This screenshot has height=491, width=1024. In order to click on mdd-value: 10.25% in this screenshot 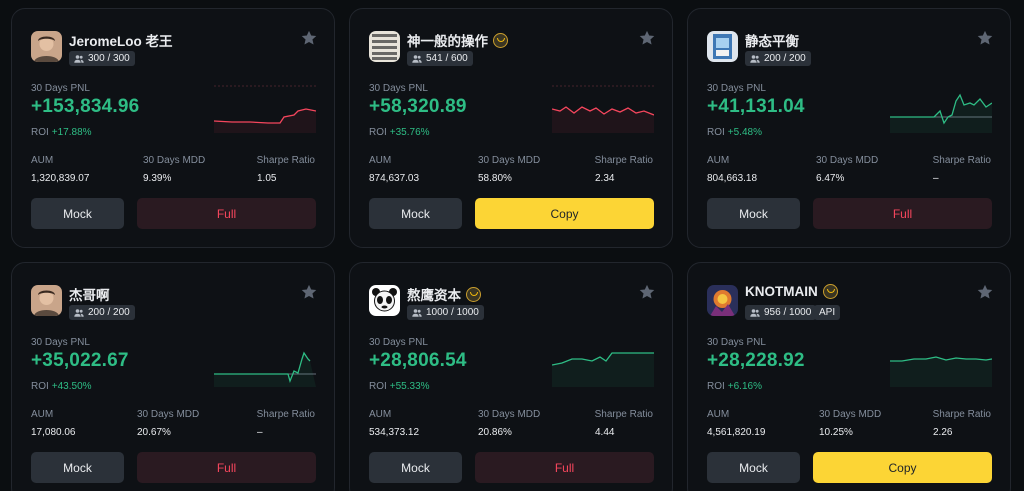, I will do `click(836, 432)`.